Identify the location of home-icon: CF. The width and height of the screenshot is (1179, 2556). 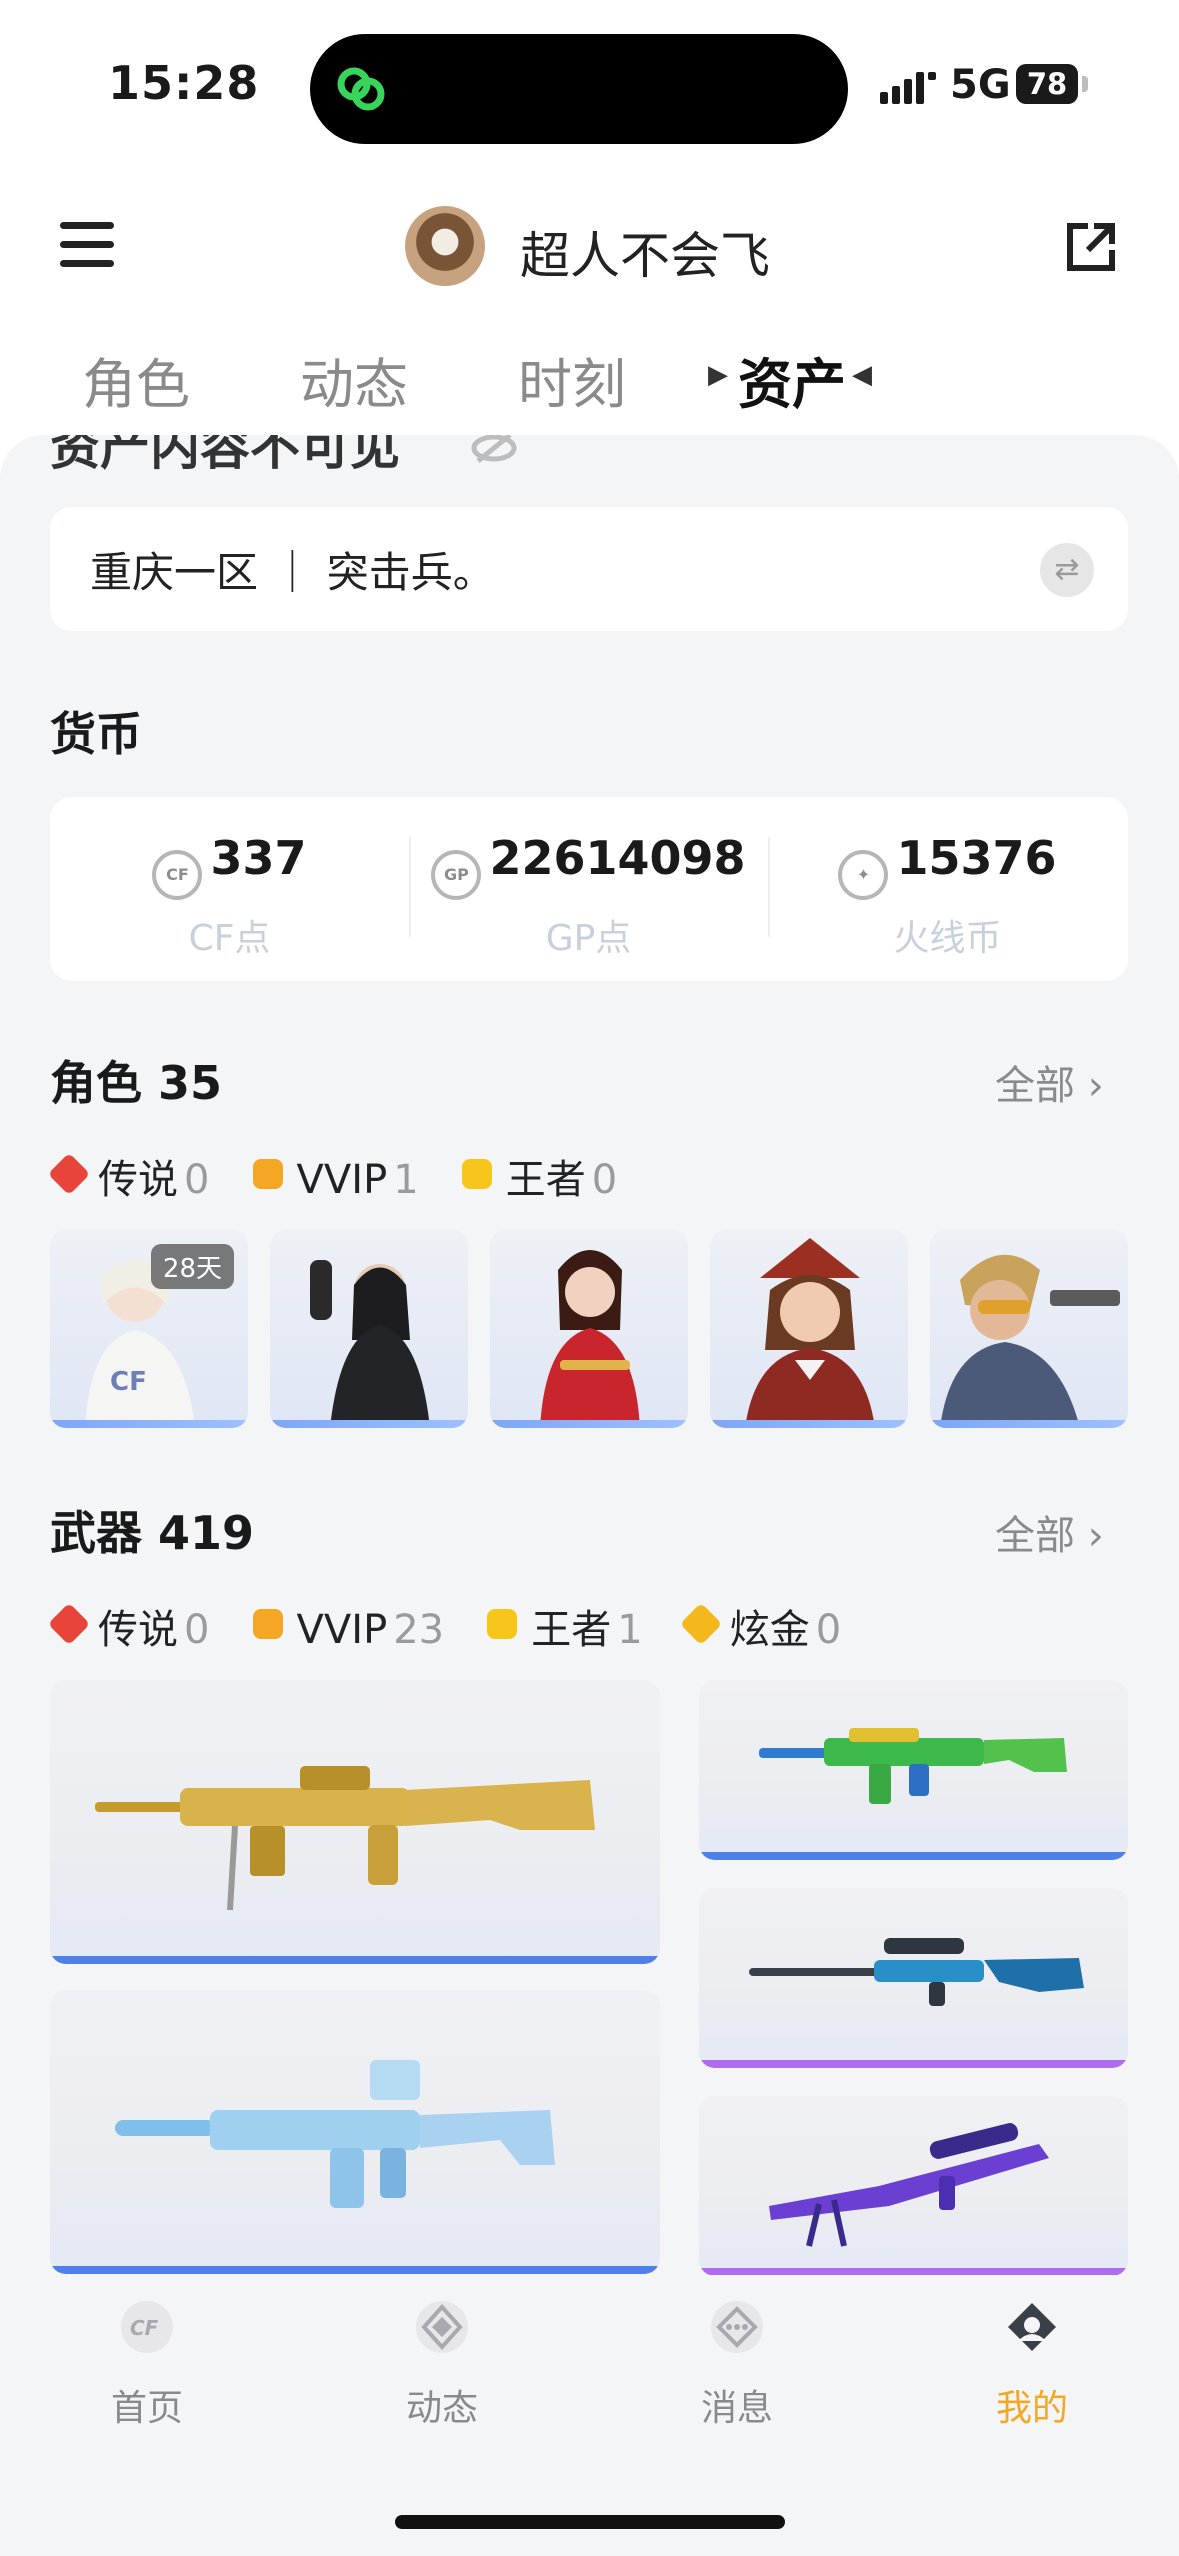
(147, 2327).